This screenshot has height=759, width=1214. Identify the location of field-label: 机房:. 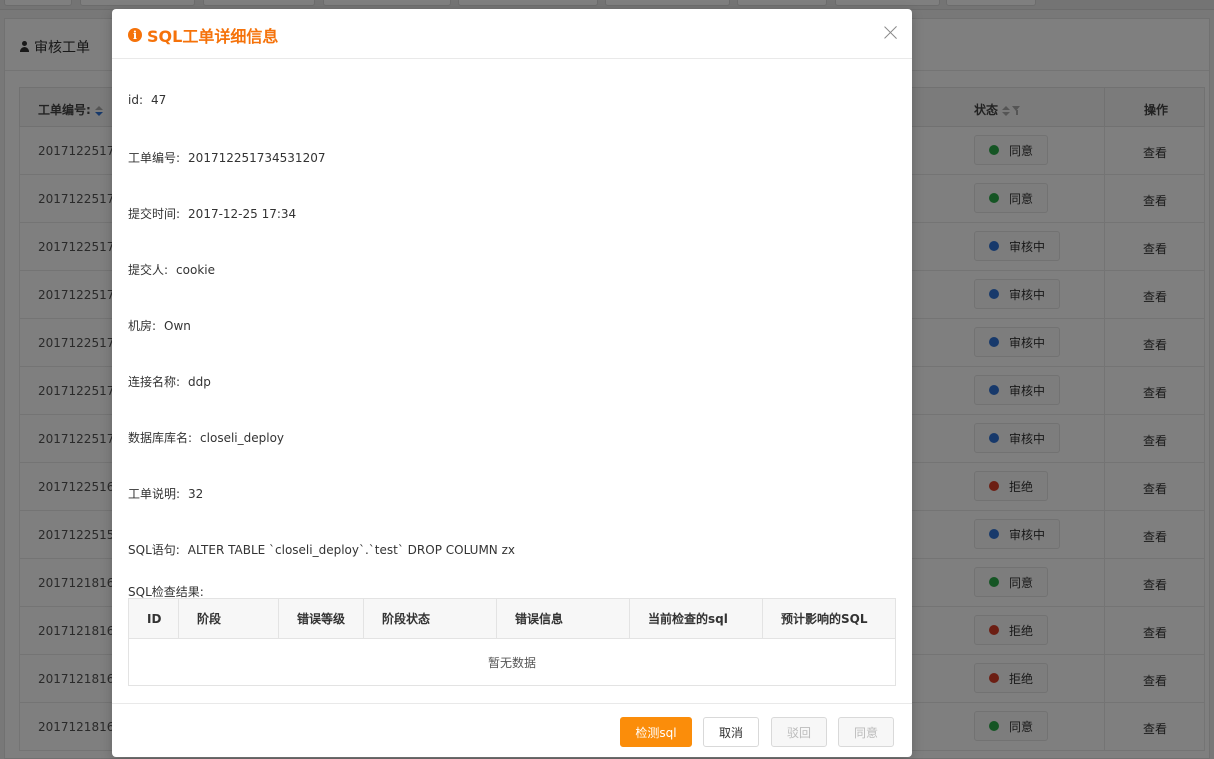
(142, 326).